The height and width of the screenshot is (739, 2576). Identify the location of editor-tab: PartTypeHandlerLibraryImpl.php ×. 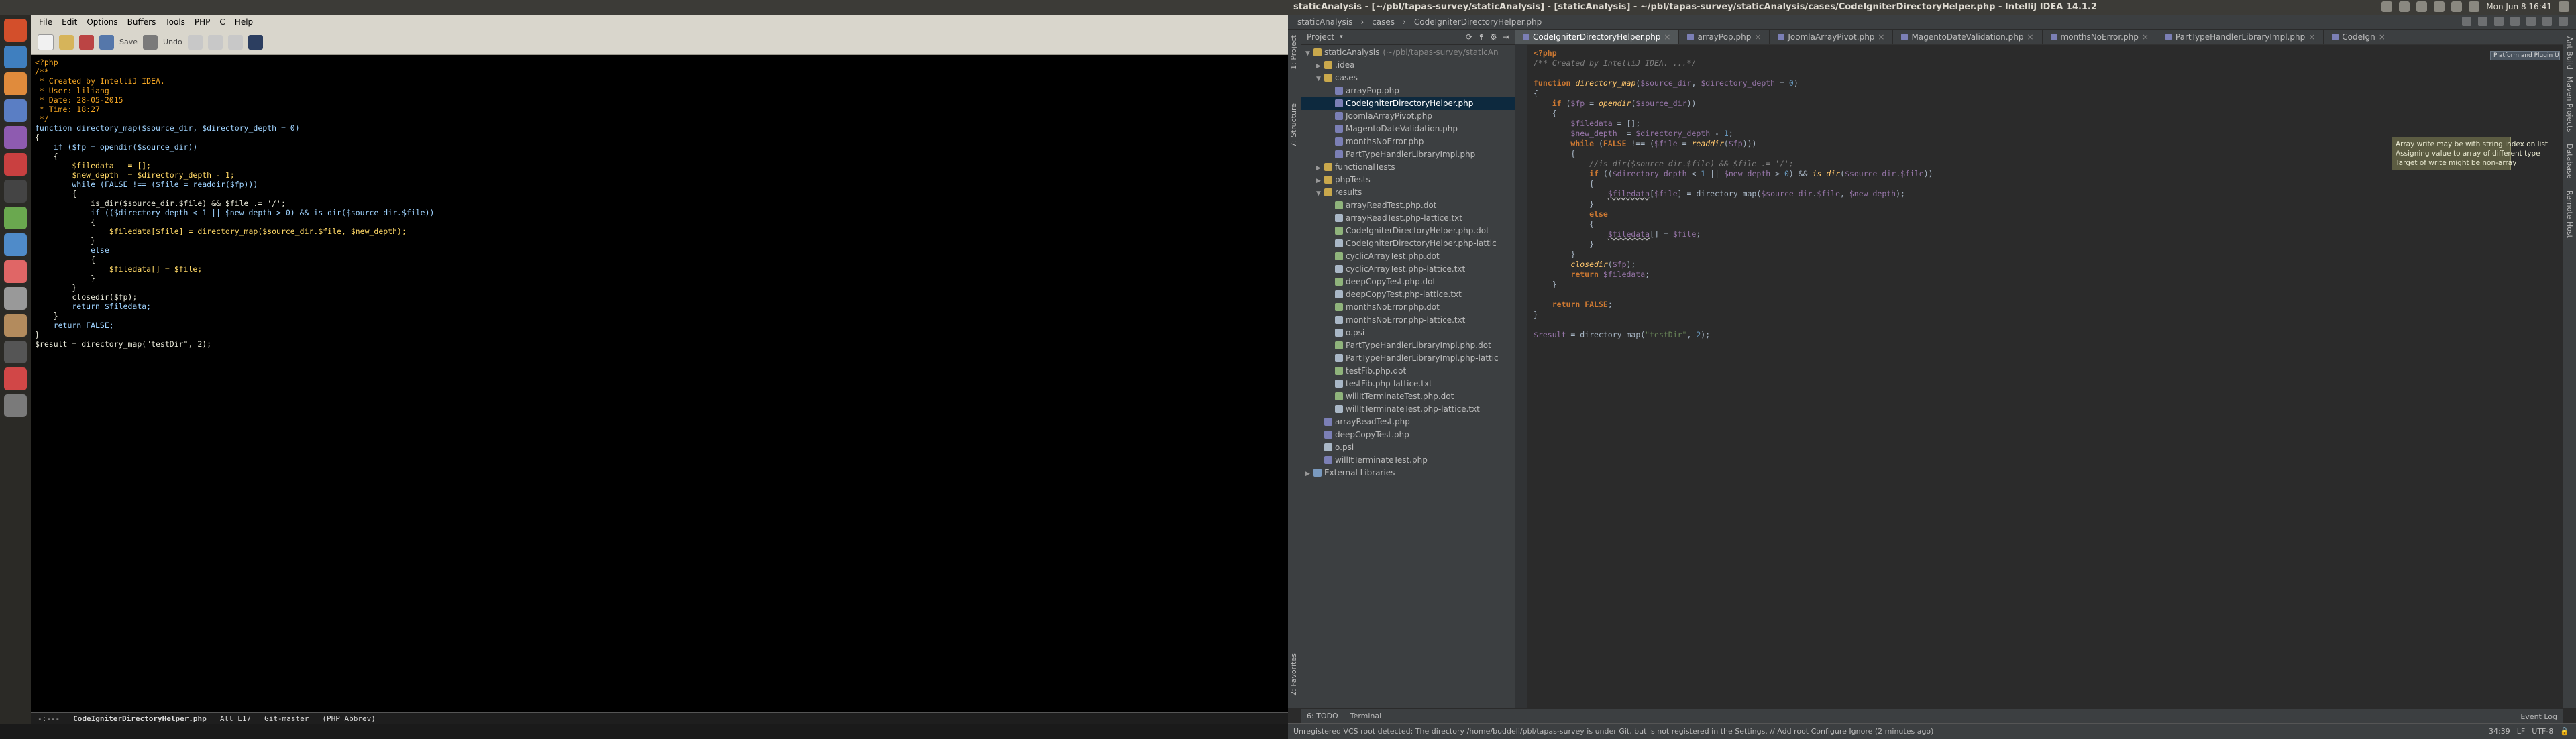
(2240, 37).